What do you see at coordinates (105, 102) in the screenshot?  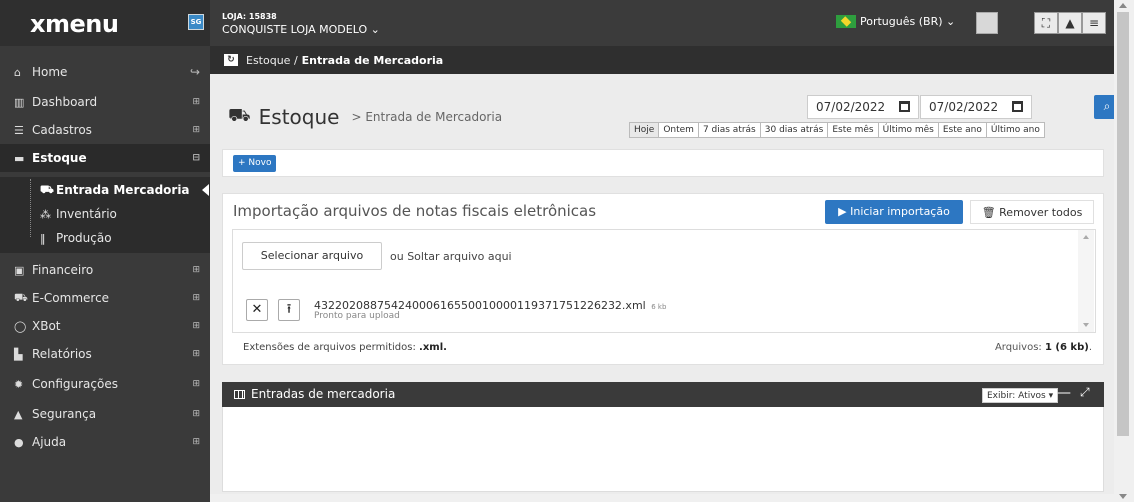 I see `sidebar-item-dashboard: ▥ Dashboard ⊞` at bounding box center [105, 102].